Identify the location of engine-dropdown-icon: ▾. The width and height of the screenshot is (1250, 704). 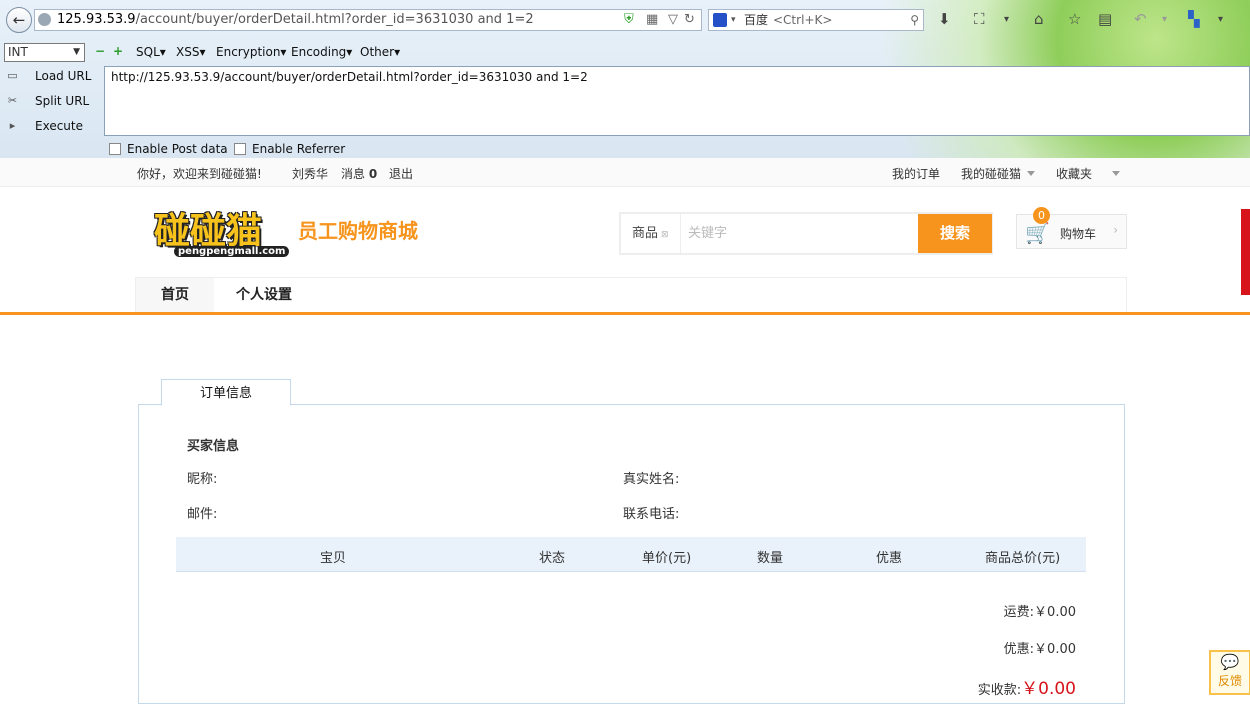
(733, 20).